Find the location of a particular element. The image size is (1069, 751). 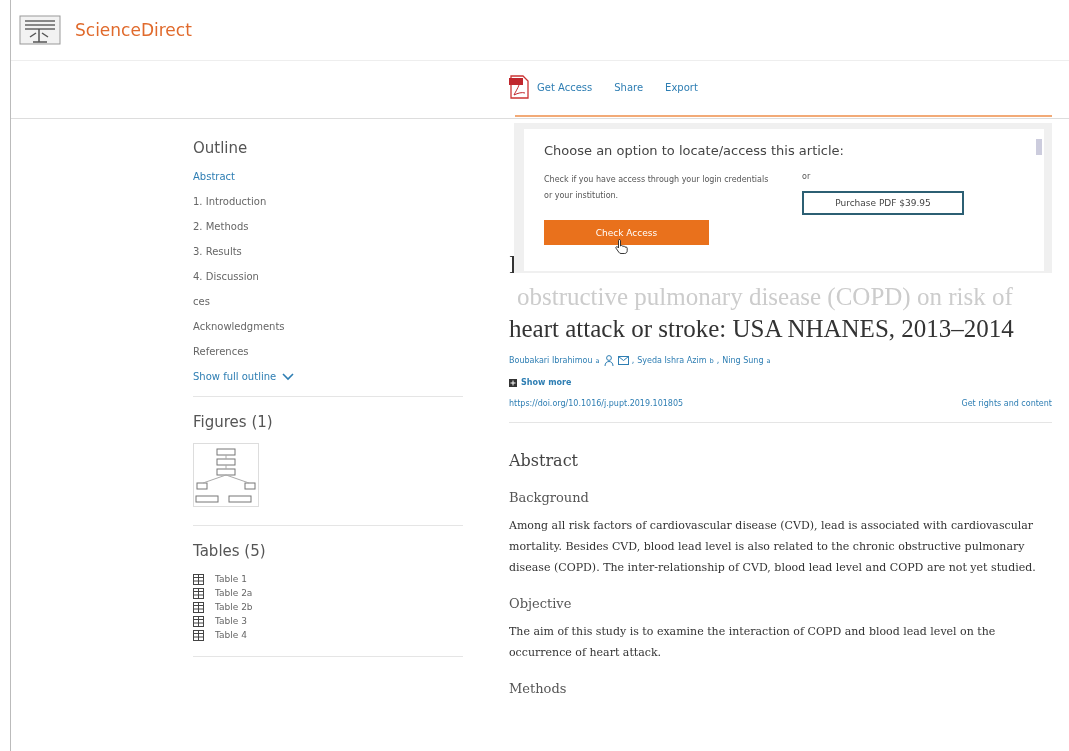

popup-note: Check if you have access through your login credentials or your institution. is located at coordinates (657, 188).